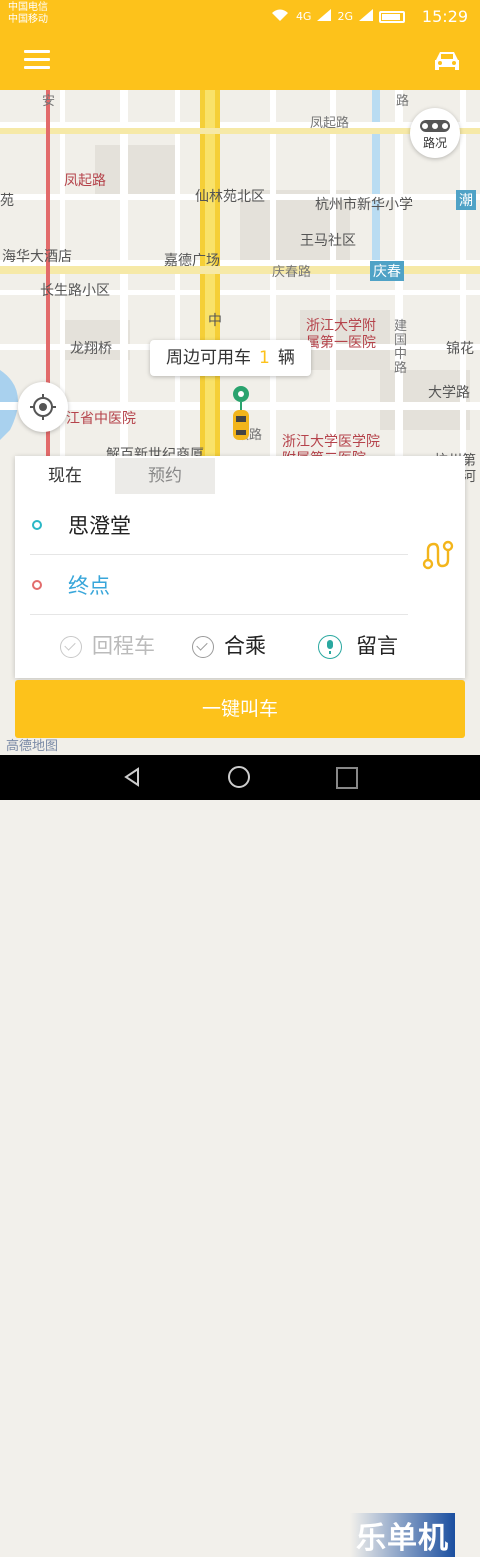 This screenshot has height=1557, width=480. I want to click on destination-placeholder: 终点, so click(89, 586).